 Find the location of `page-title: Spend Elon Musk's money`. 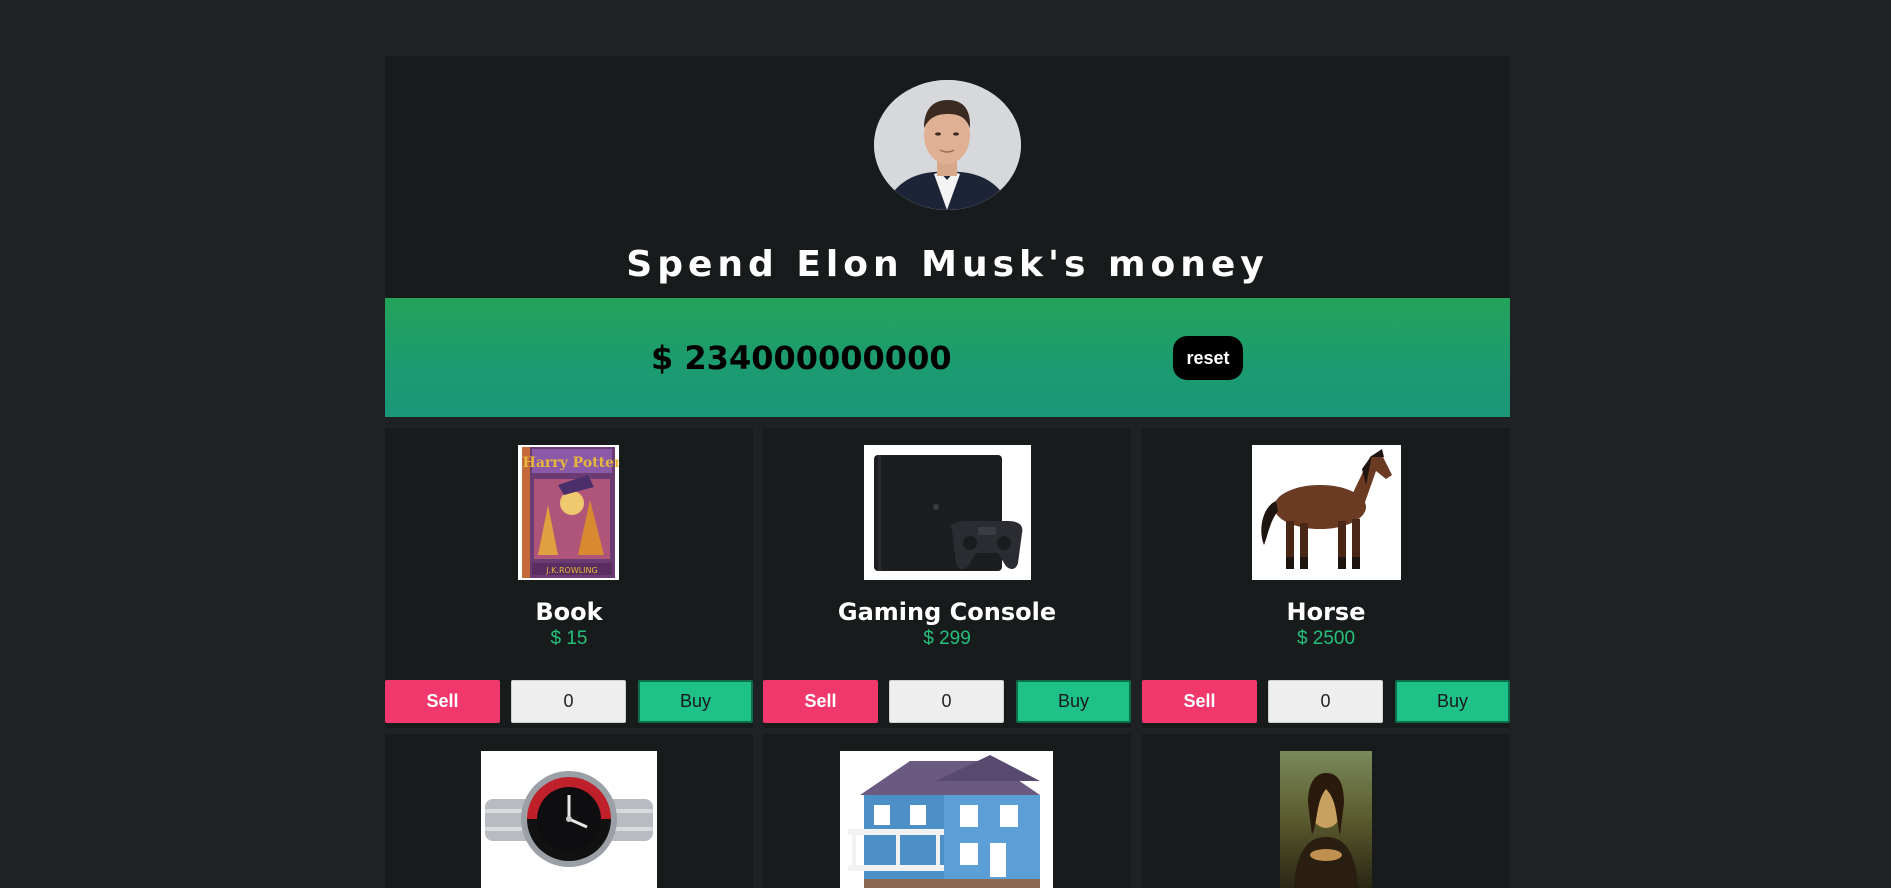

page-title: Spend Elon Musk's money is located at coordinates (947, 264).